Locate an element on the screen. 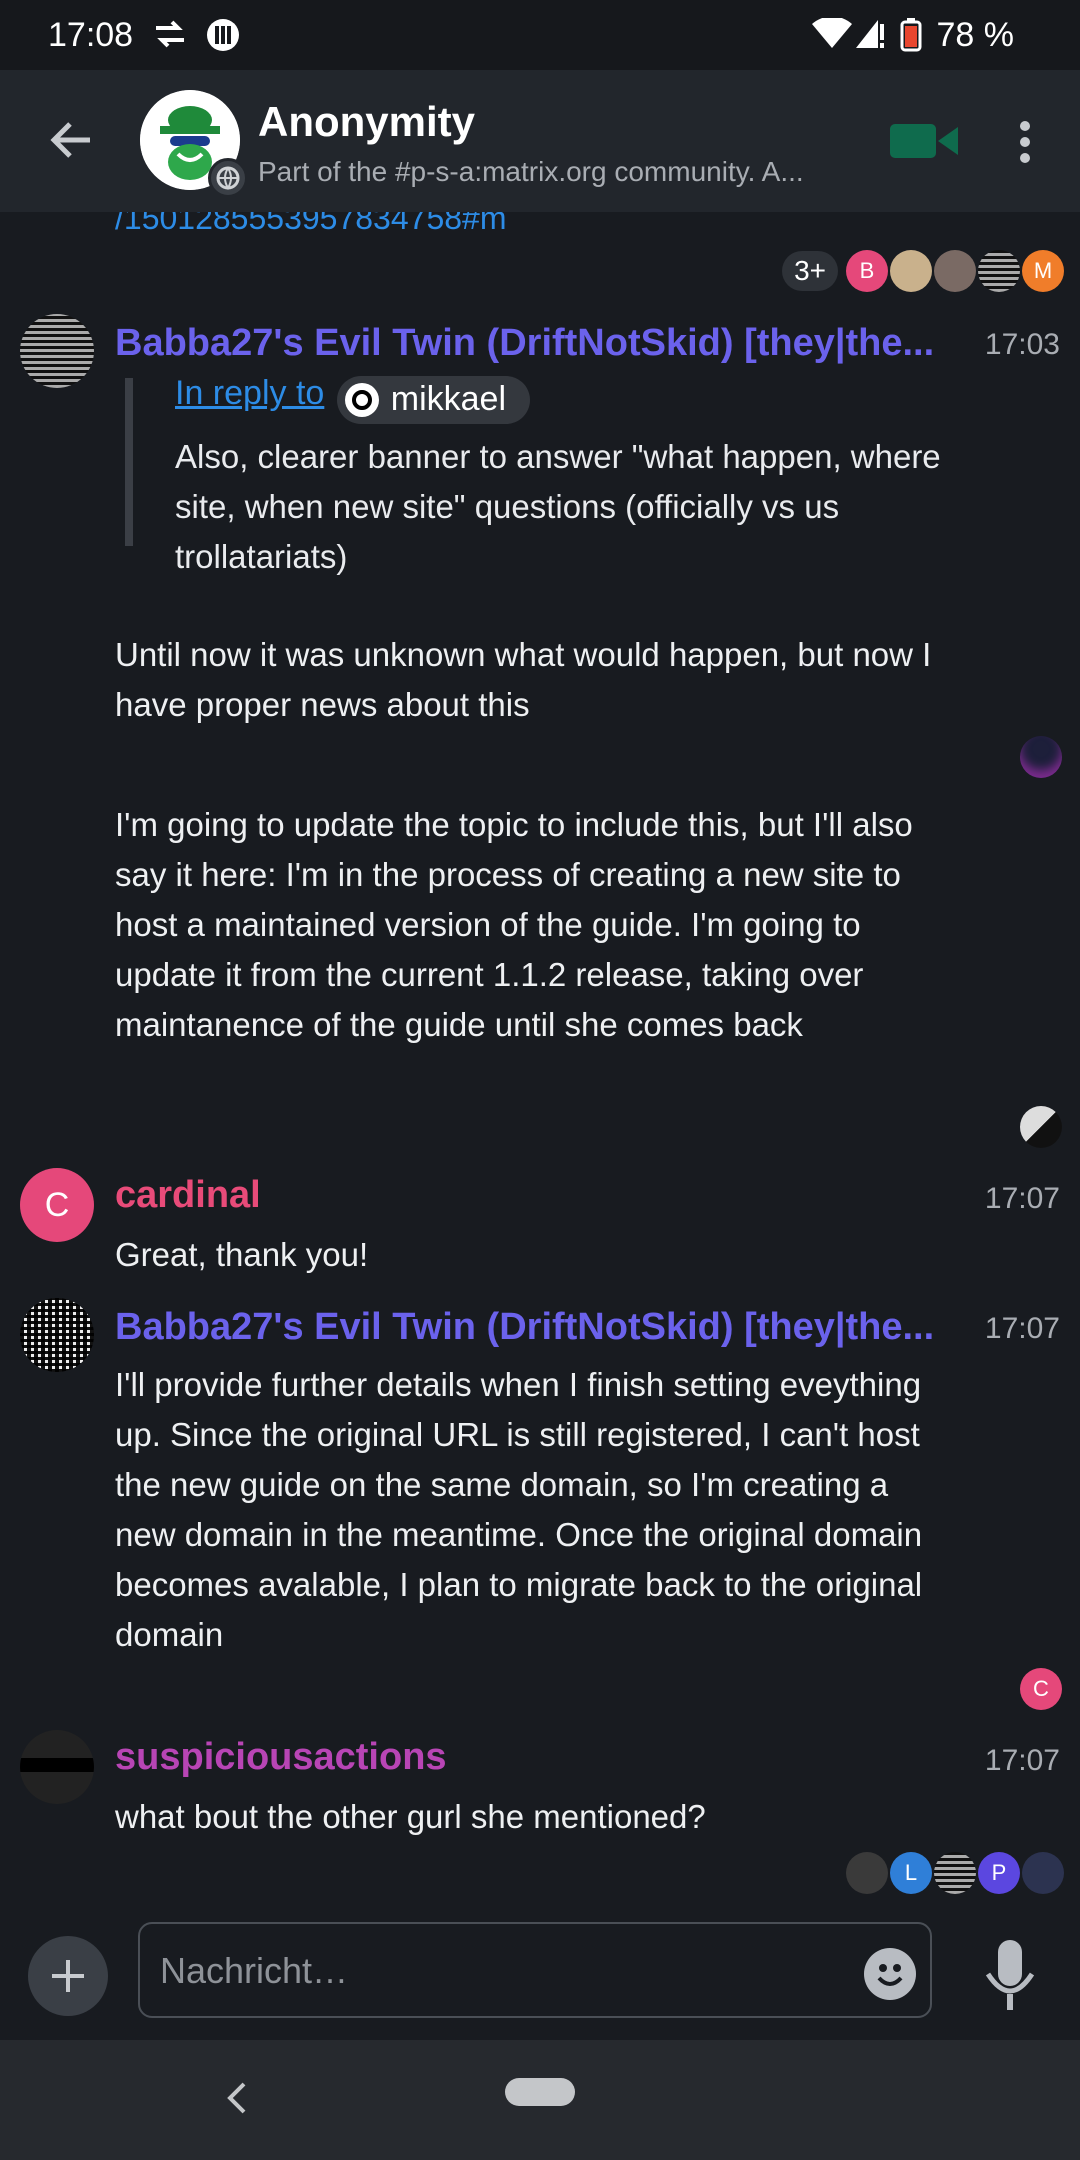 This screenshot has height=2160, width=1080. data-transfer-icon is located at coordinates (170, 34).